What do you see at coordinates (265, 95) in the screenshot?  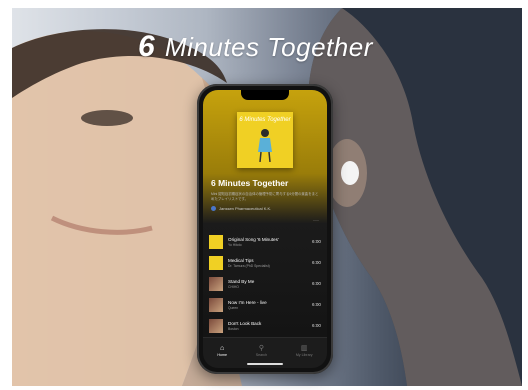 I see `phone-notch` at bounding box center [265, 95].